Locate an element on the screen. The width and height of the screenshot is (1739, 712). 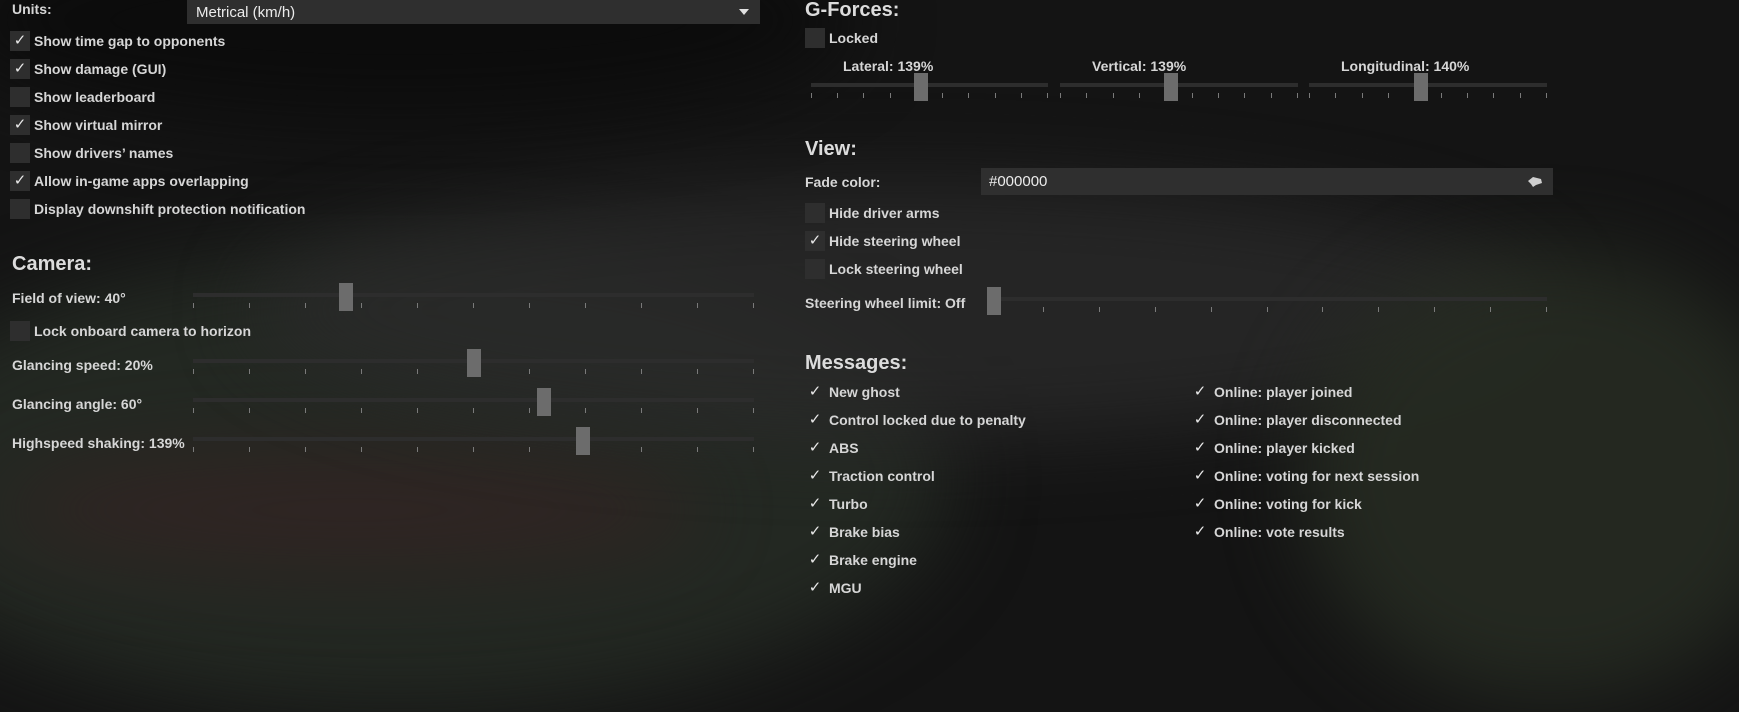
message-online-vote-results: ✓ Online: vote results is located at coordinates (1267, 532).